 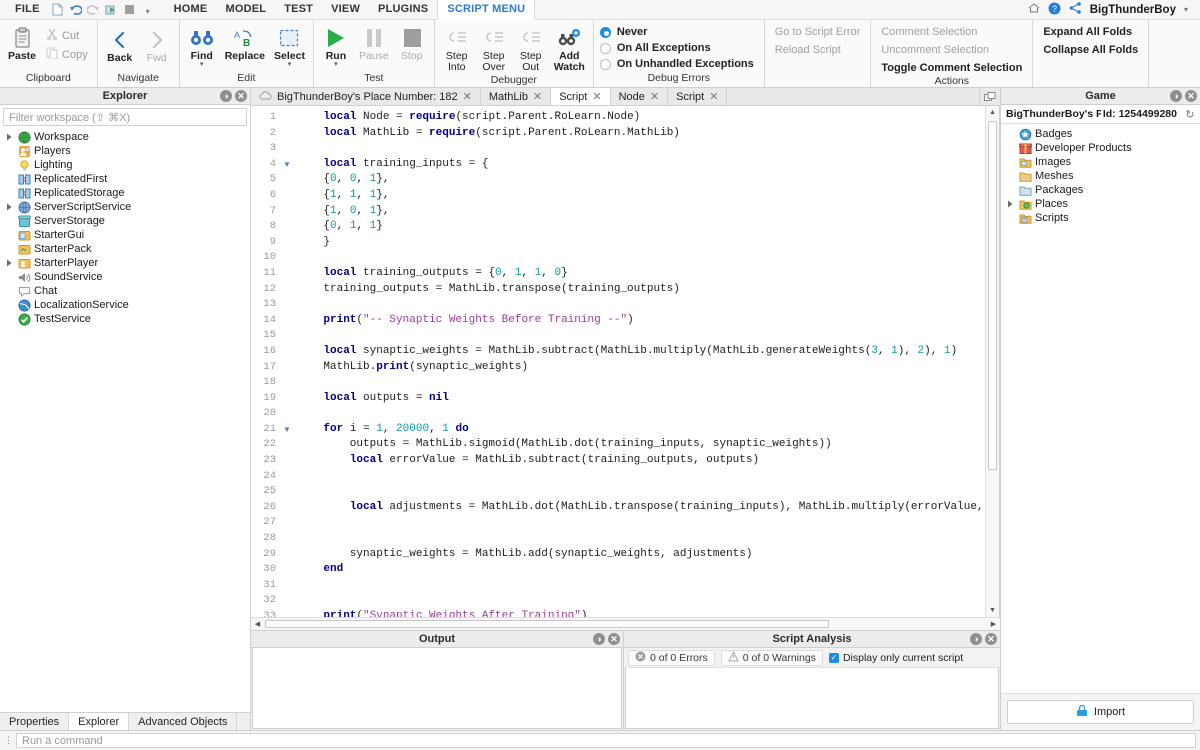 What do you see at coordinates (606, 740) in the screenshot?
I see `command-input: Run a command` at bounding box center [606, 740].